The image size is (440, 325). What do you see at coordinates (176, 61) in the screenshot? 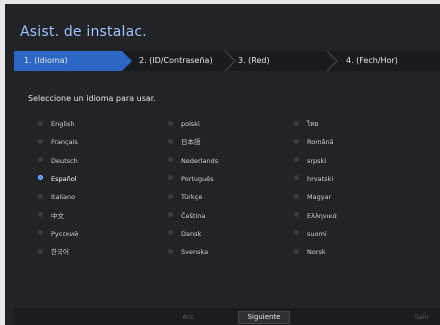
I see `step-id-password: 2. (ID/Contraseña)` at bounding box center [176, 61].